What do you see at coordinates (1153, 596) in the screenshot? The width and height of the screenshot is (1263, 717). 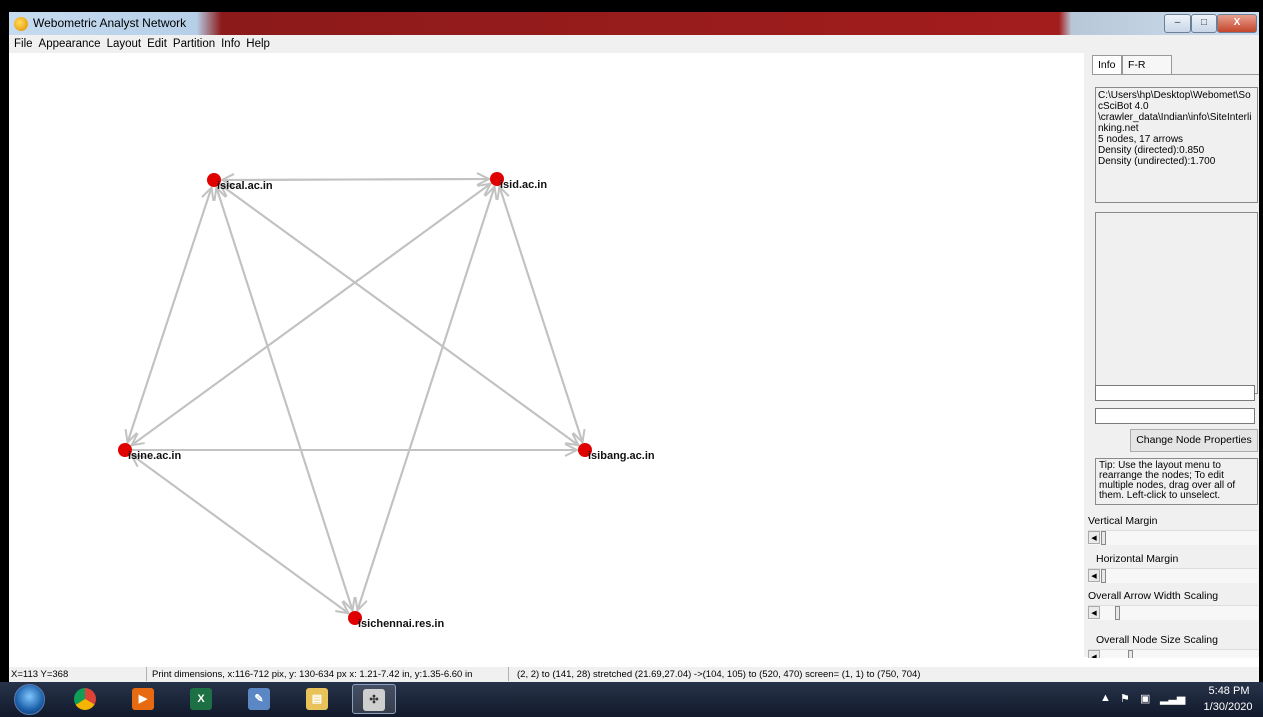 I see `arrow-width-label: Overall Arrow Width Scaling` at bounding box center [1153, 596].